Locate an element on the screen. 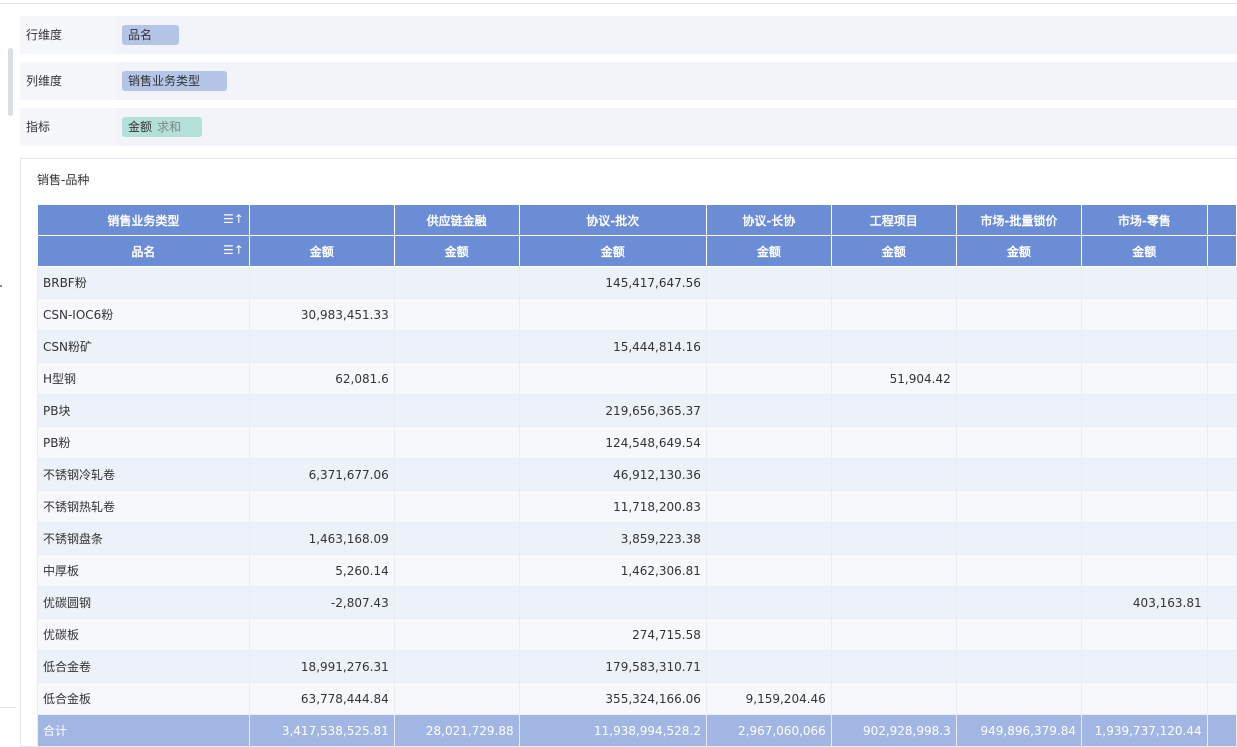 The width and height of the screenshot is (1237, 747). col-group-header is located at coordinates (321, 220).